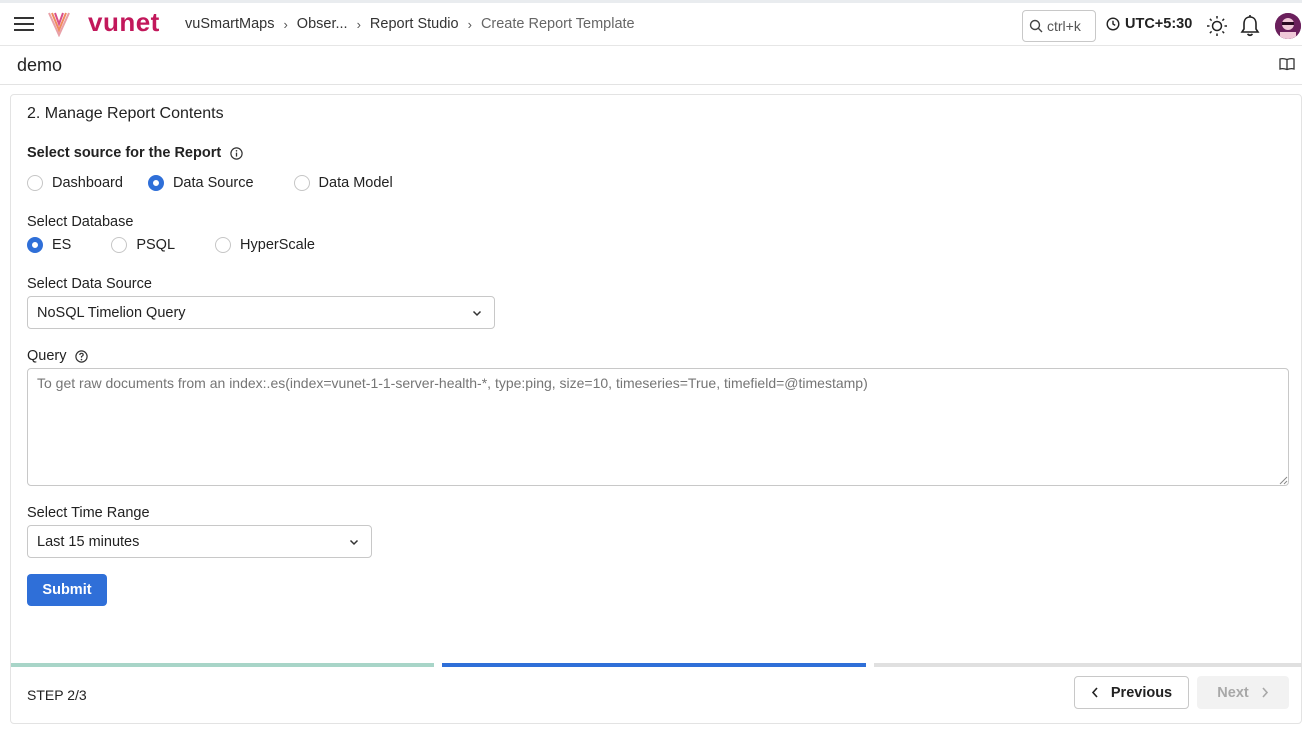  I want to click on vunet-logo-icon, so click(59, 24).